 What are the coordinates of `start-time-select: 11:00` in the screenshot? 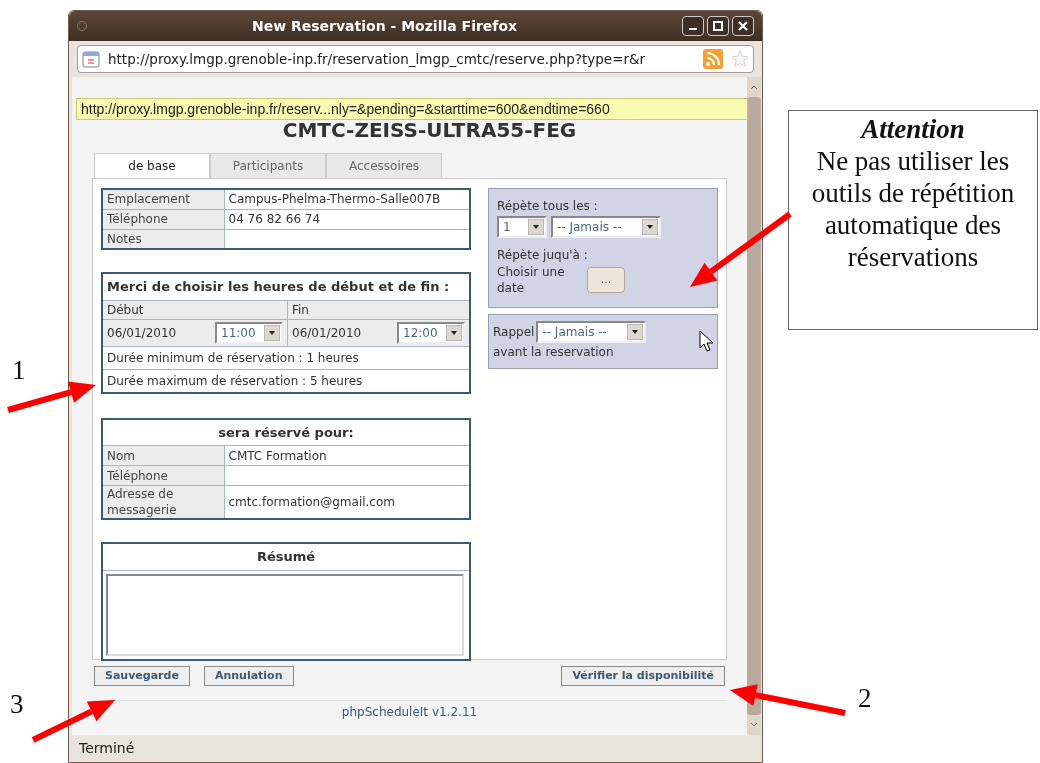 It's located at (249, 332).